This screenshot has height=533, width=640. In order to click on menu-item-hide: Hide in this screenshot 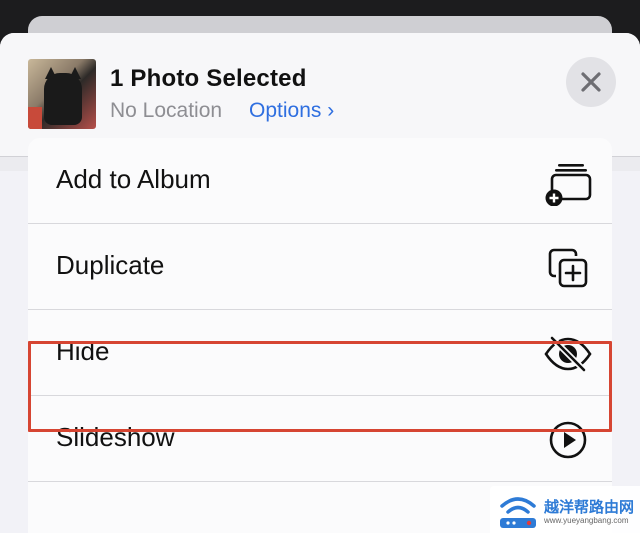, I will do `click(320, 352)`.